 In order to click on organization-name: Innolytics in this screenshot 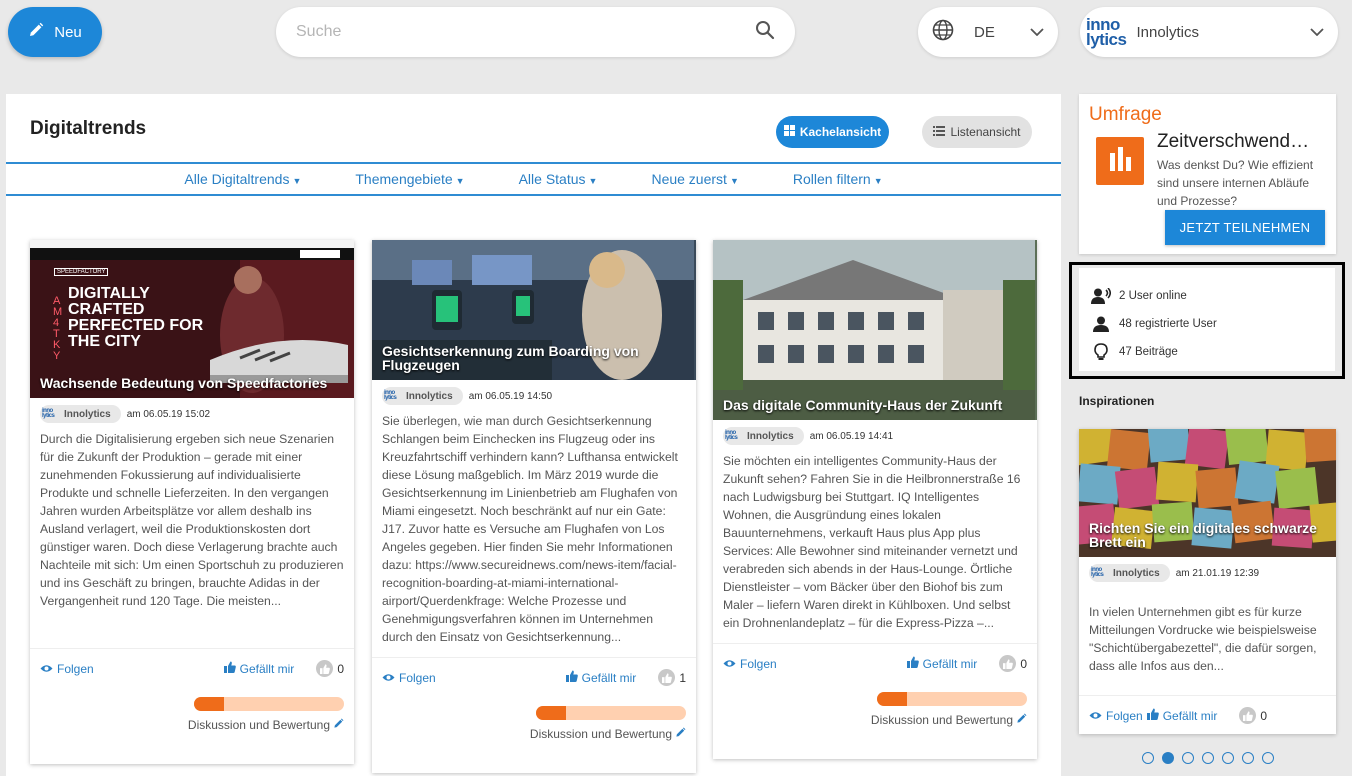, I will do `click(1168, 32)`.